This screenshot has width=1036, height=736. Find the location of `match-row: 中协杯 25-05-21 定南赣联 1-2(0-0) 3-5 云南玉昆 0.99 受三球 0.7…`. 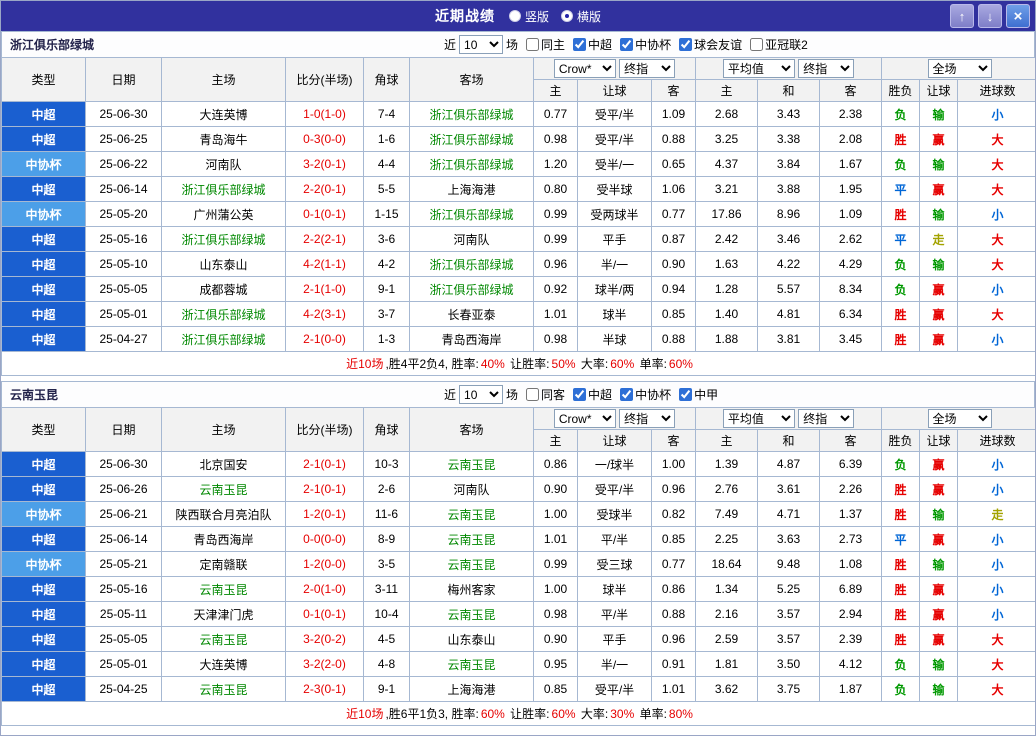

match-row: 中协杯 25-05-21 定南赣联 1-2(0-0) 3-5 云南玉昆 0.99 受三球 0.7… is located at coordinates (518, 564).